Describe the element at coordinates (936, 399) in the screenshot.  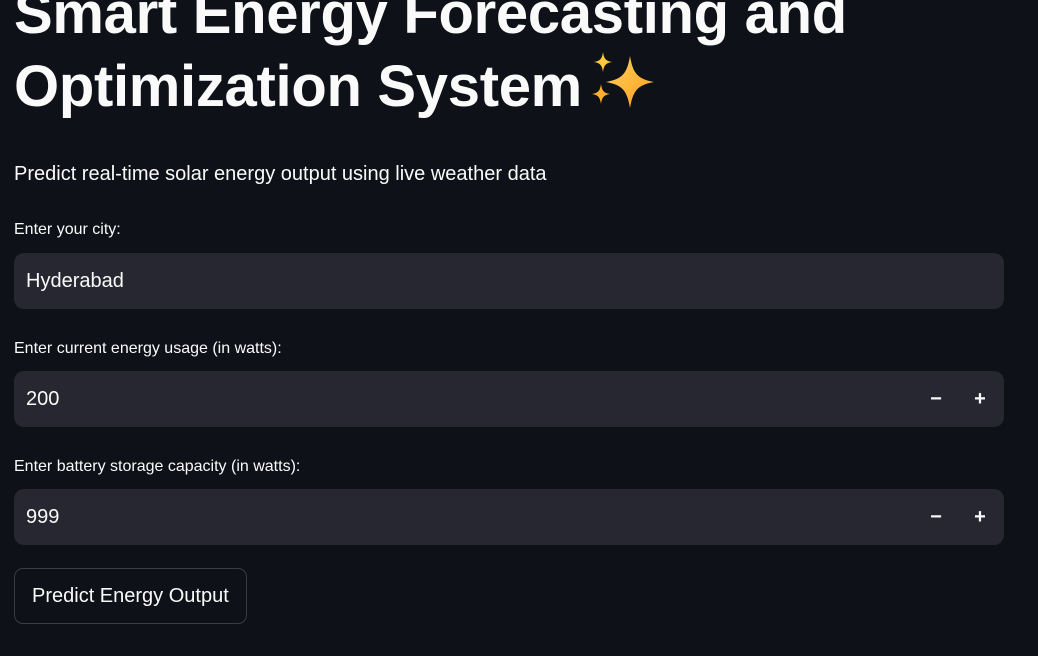
I see `energy-usage-decrement-button: −` at that location.